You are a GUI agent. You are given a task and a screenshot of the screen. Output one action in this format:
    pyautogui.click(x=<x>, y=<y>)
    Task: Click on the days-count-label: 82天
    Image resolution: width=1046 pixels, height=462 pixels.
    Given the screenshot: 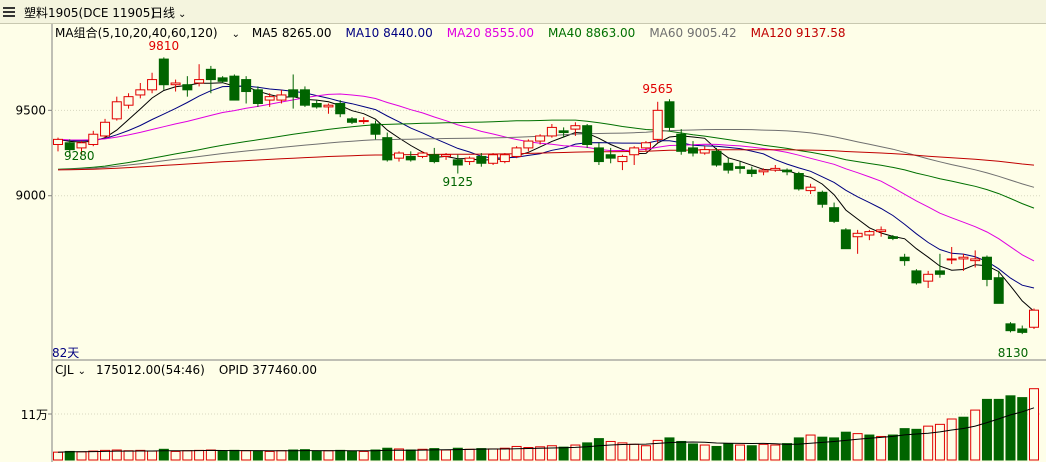 What is the action you would take?
    pyautogui.click(x=65, y=353)
    